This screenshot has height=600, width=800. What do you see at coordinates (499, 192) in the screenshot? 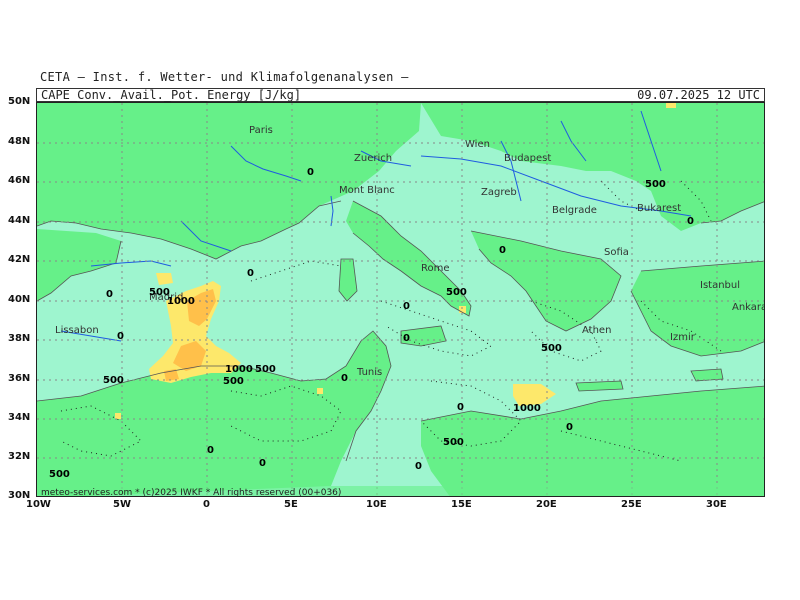
I see `city-label: Zagreb` at bounding box center [499, 192].